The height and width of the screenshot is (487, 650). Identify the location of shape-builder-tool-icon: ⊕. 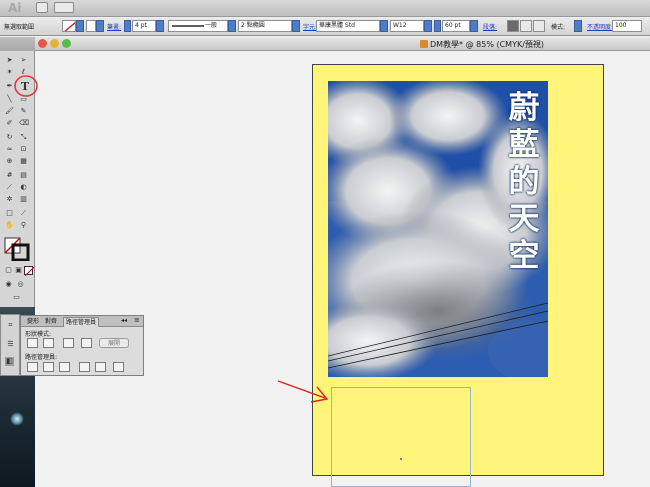
(9, 161).